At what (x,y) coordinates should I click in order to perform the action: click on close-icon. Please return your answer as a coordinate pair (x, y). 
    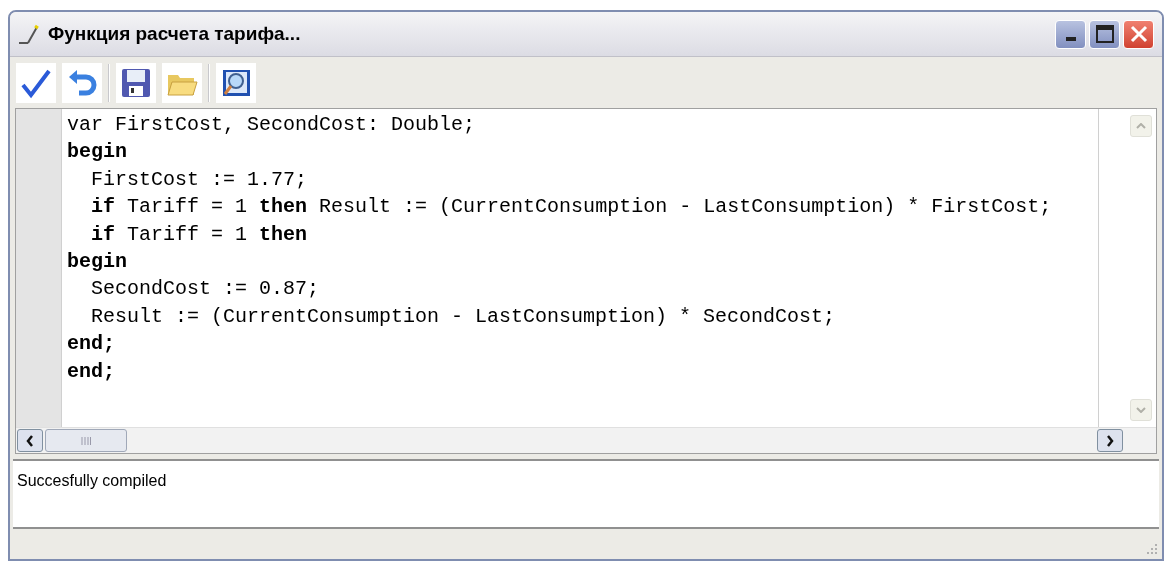
    Looking at the image, I should click on (1138, 34).